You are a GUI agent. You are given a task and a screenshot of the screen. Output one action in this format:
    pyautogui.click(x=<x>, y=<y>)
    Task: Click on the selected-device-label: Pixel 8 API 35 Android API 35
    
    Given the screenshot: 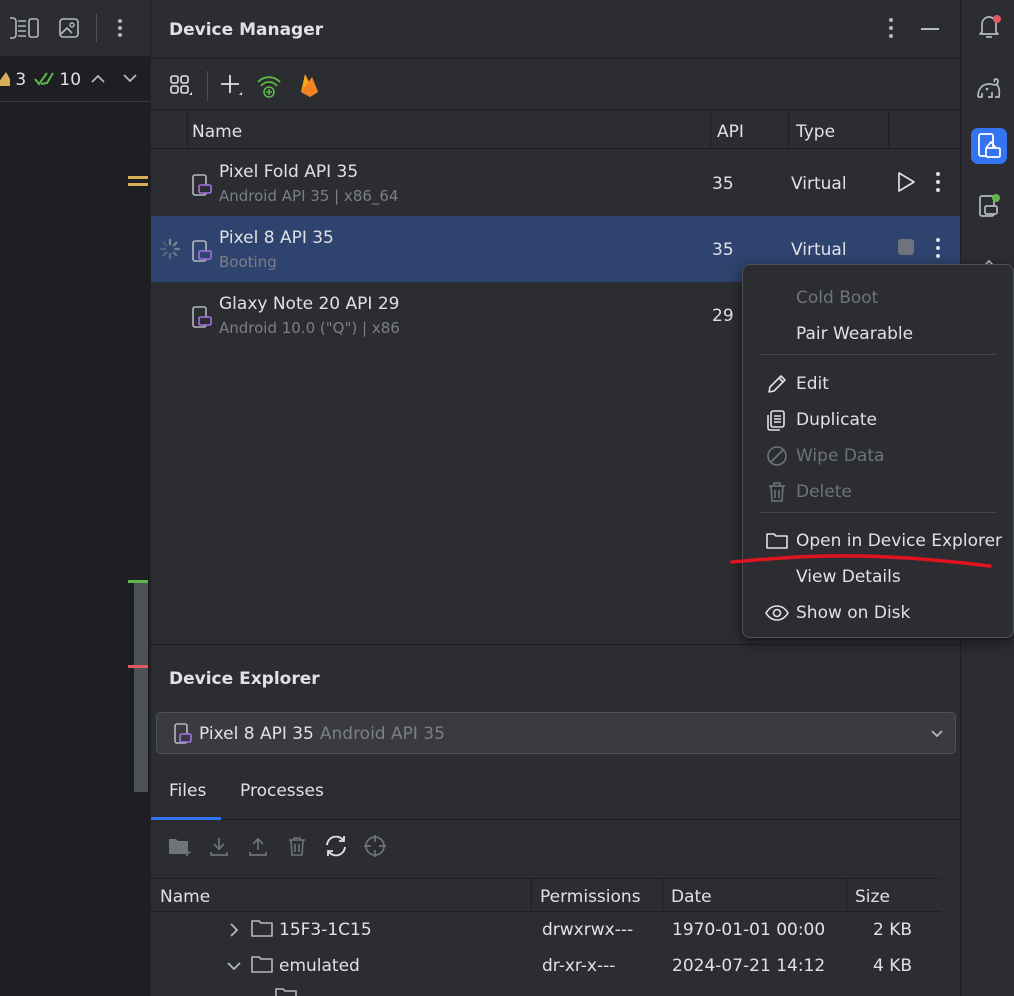 What is the action you would take?
    pyautogui.click(x=322, y=734)
    